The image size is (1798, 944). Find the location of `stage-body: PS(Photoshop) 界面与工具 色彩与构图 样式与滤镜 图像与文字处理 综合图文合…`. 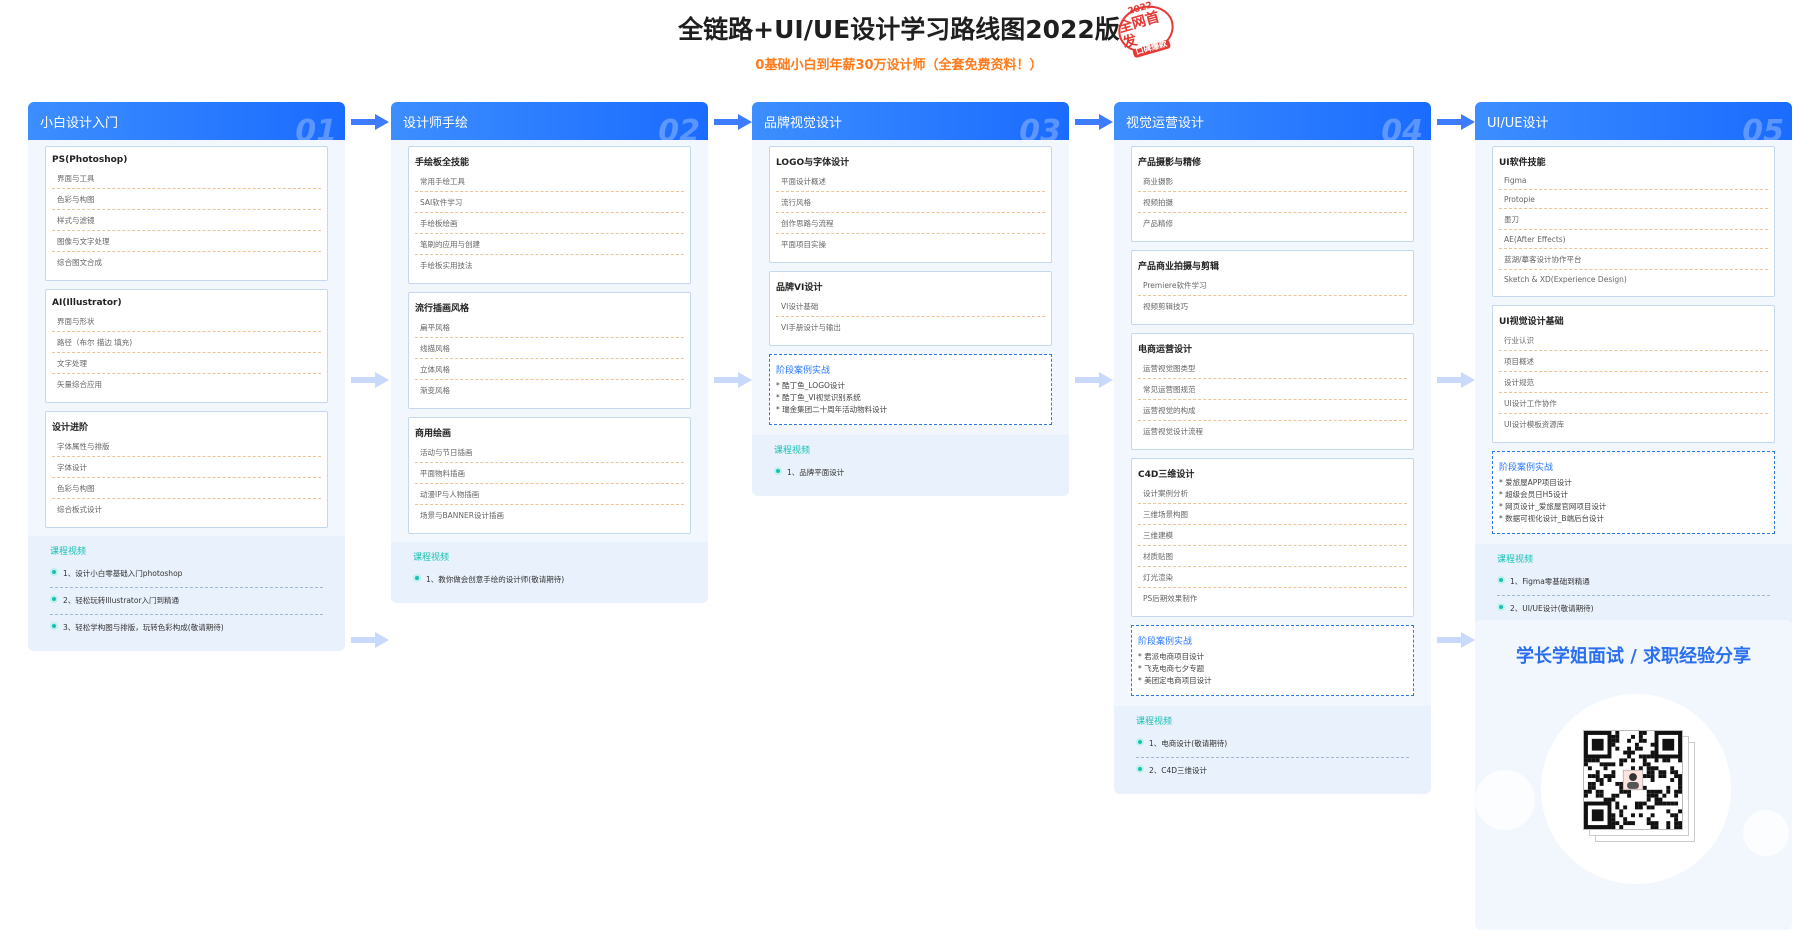

stage-body: PS(Photoshop) 界面与工具 色彩与构图 样式与滤镜 图像与文字处理 综合图文合… is located at coordinates (186, 395).